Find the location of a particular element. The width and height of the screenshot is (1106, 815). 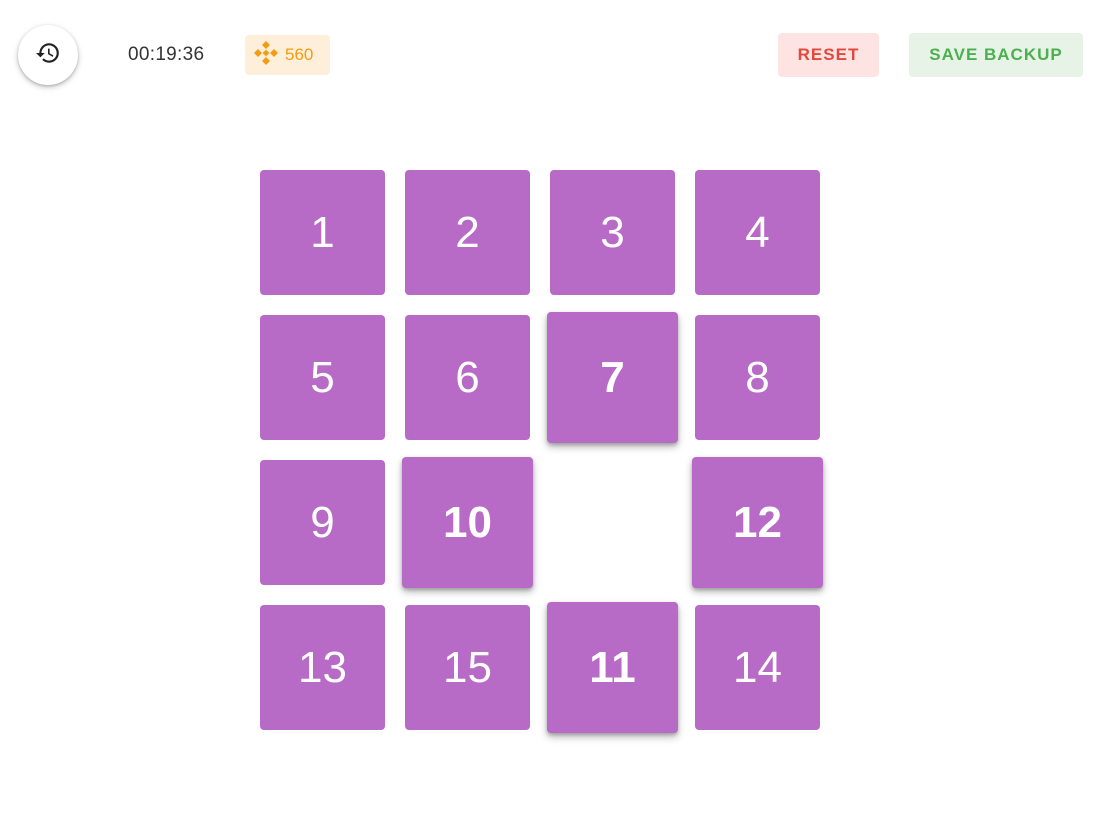

tile-14: 14 is located at coordinates (757, 667).